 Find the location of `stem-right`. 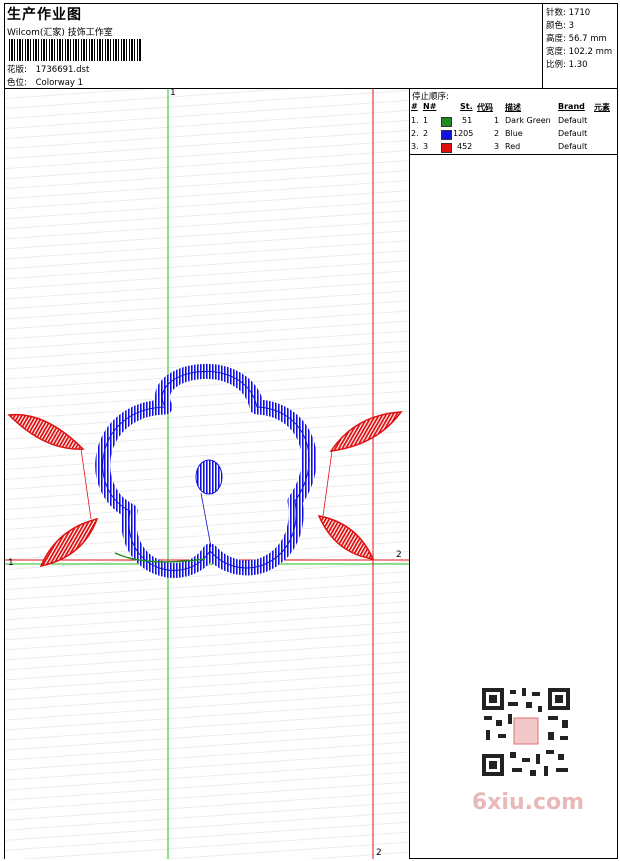

stem-right is located at coordinates (327, 483).